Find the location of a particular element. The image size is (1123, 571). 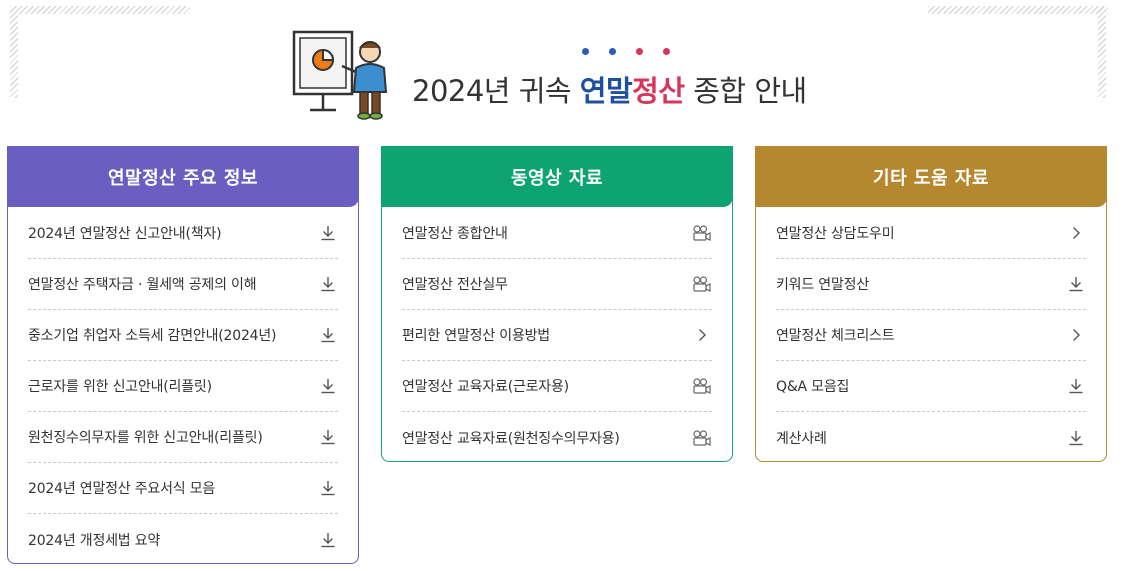

list-item-label: 연말정산 교육자료(원천징수의무자용) is located at coordinates (511, 438).